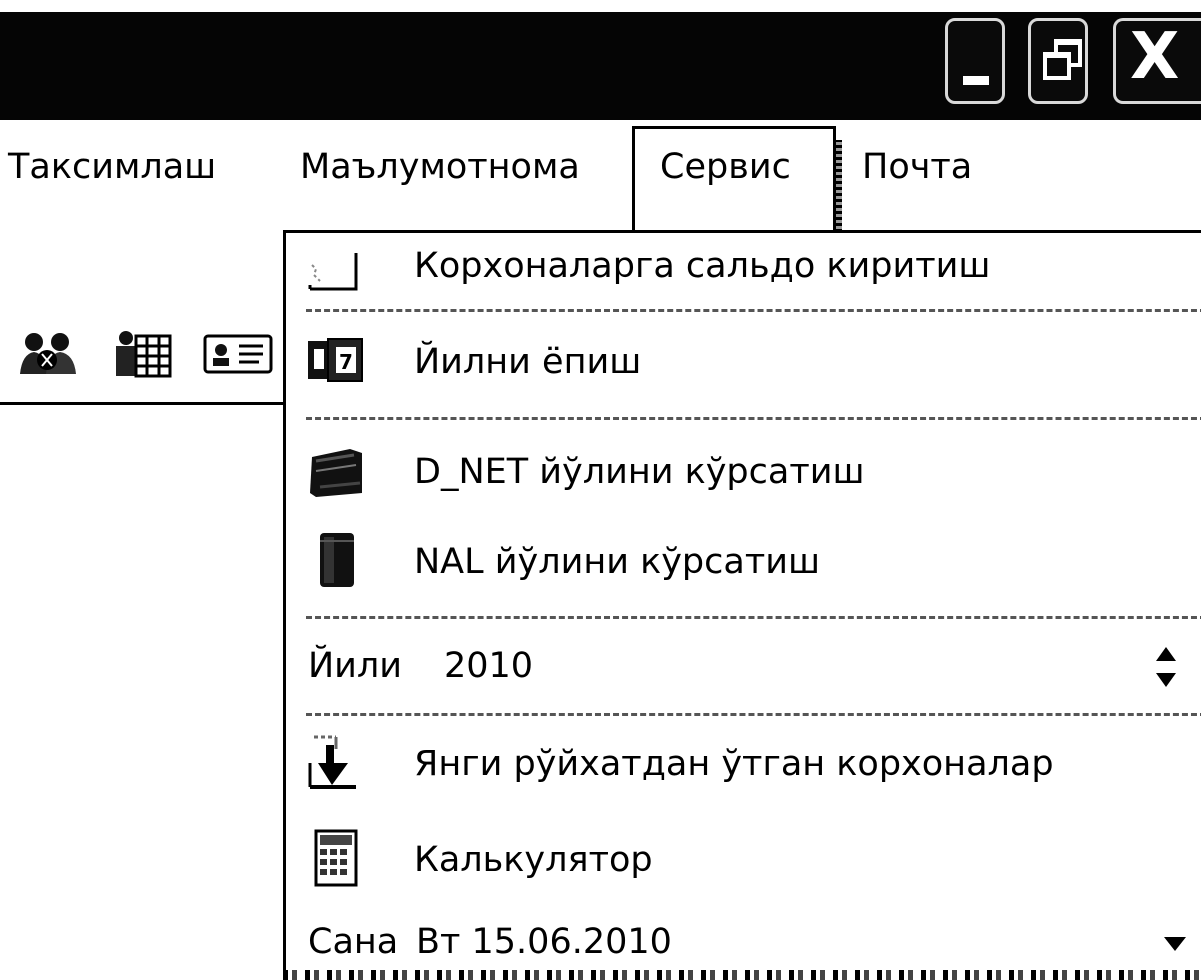 This screenshot has width=1201, height=980. I want to click on close-icon: X, so click(1155, 57).